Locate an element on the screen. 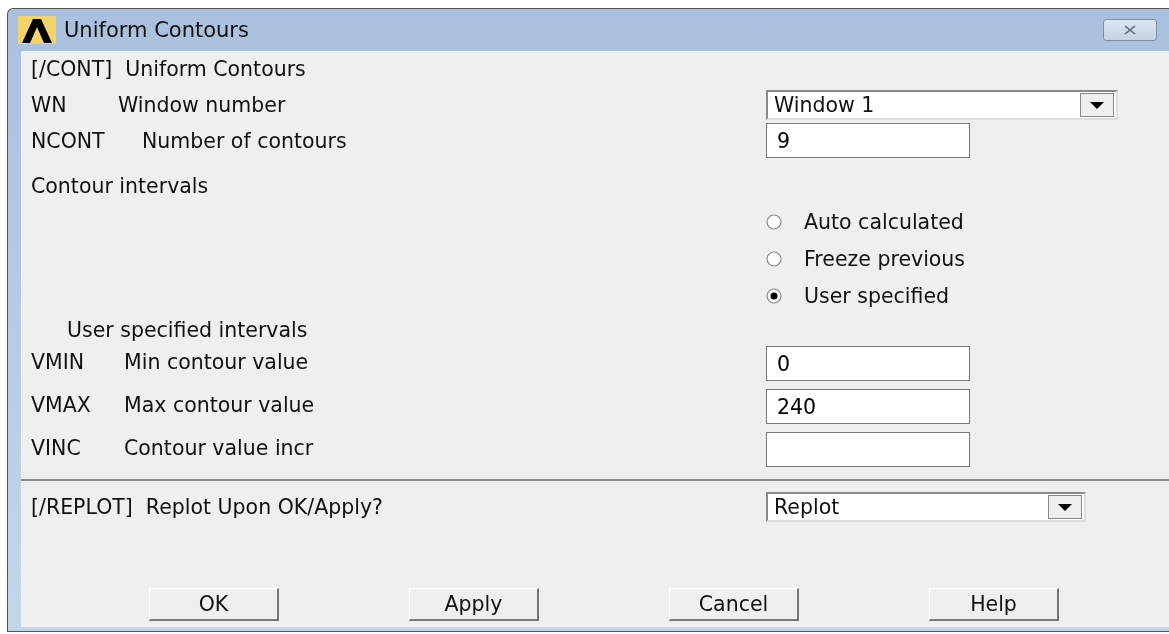 The height and width of the screenshot is (634, 1169). field-label: Min contour value is located at coordinates (216, 362).